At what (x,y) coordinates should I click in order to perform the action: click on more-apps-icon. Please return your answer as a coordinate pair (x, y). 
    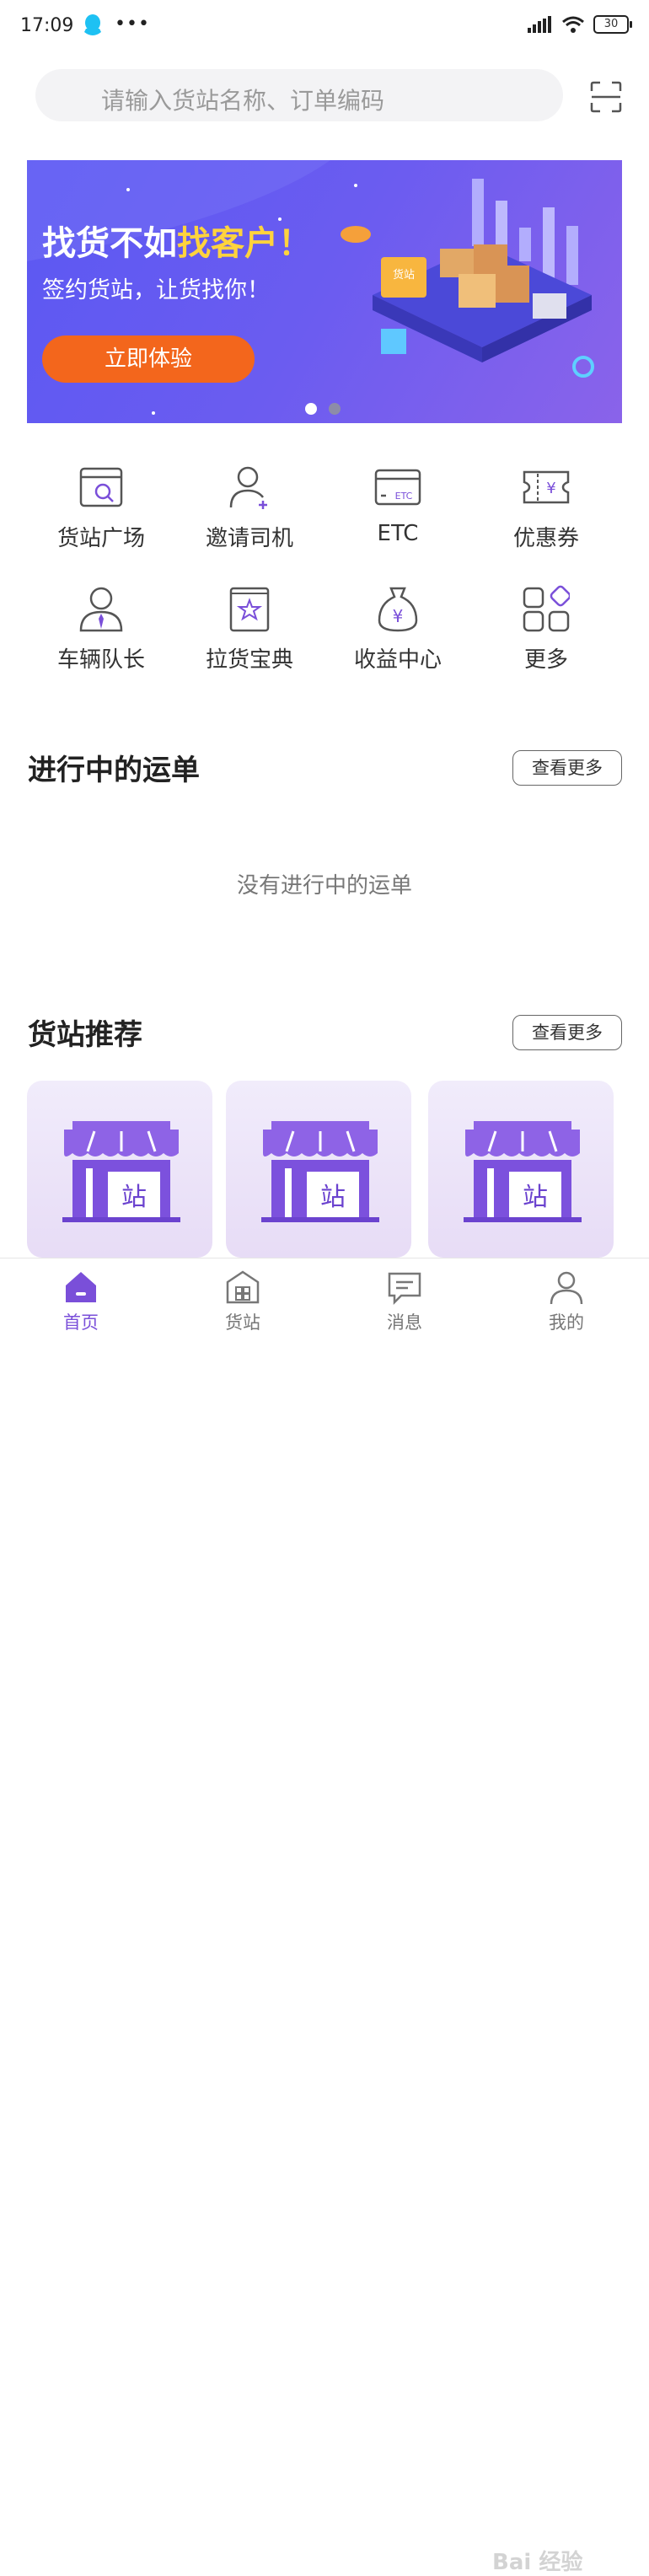
    Looking at the image, I should click on (546, 608).